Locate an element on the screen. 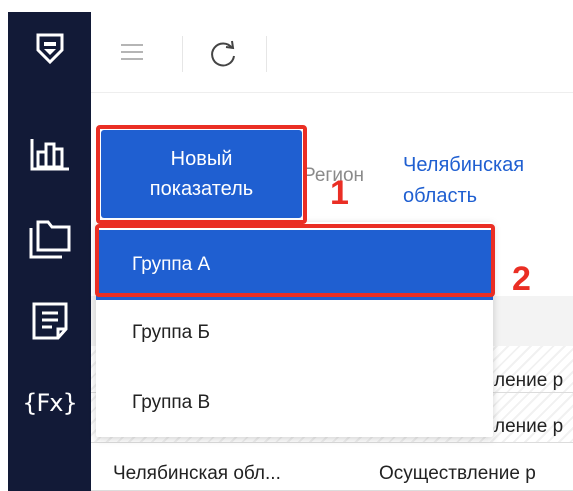  shield-logo-icon is located at coordinates (49, 49).